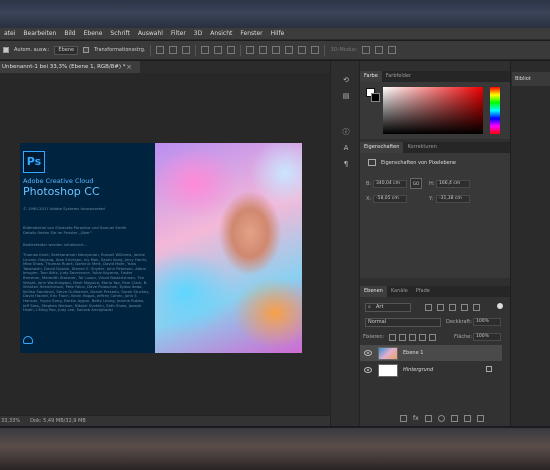 The height and width of the screenshot is (470, 550). What do you see at coordinates (150, 33) in the screenshot?
I see `menu-auswahl: Auswahl` at bounding box center [150, 33].